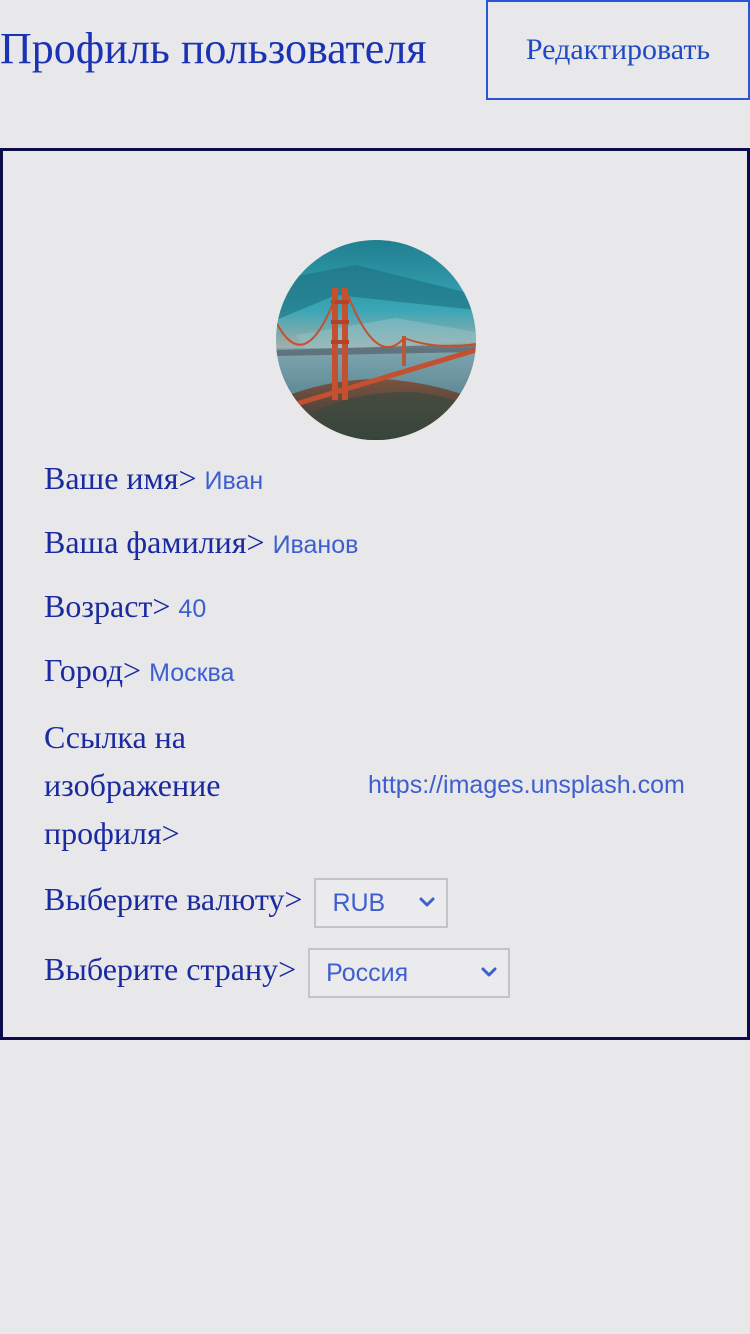 This screenshot has width=750, height=1334. Describe the element at coordinates (170, 969) in the screenshot. I see `country-label: Выберите страну>` at that location.